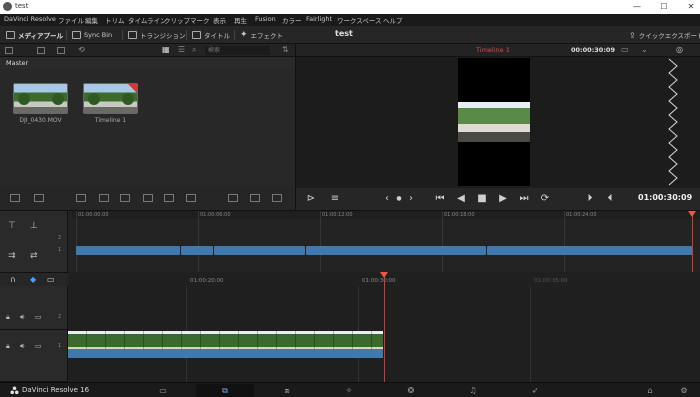  I want to click on quick-export-button: ⇪ クイックエクスポート, so click(664, 35).